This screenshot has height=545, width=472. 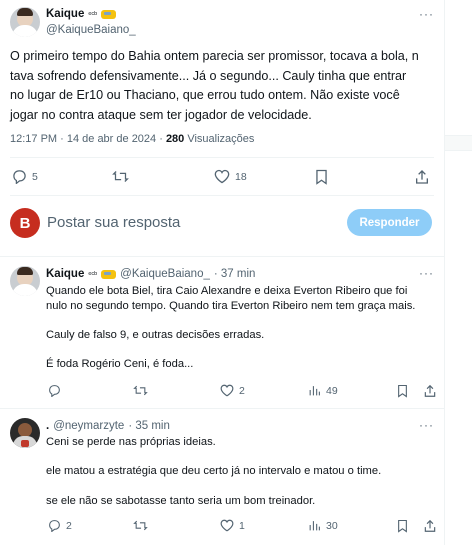 What do you see at coordinates (113, 222) in the screenshot?
I see `reply-input: Postar sua resposta` at bounding box center [113, 222].